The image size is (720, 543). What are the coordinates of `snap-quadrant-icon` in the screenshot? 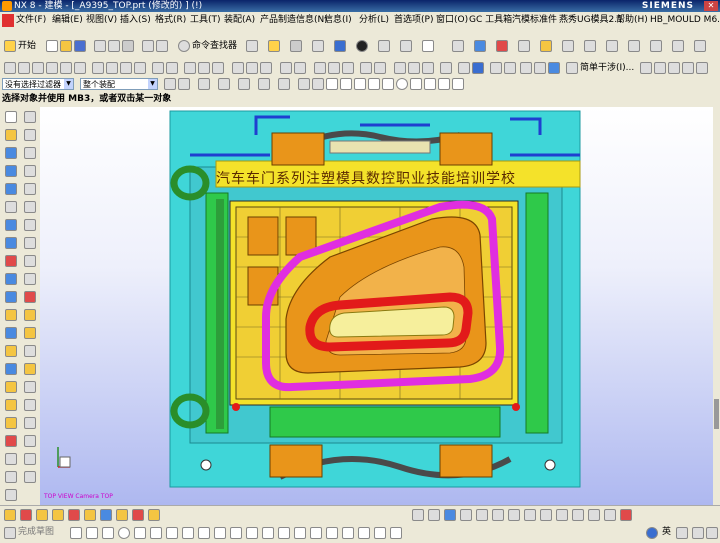 It's located at (416, 84).